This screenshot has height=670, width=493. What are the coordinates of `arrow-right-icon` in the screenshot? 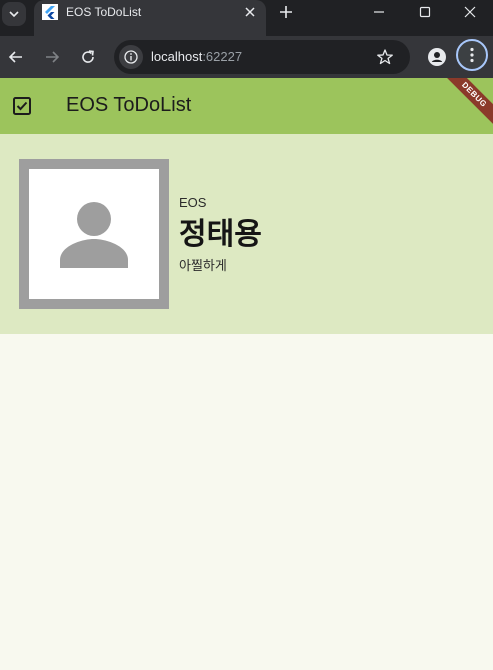 It's located at (53, 57).